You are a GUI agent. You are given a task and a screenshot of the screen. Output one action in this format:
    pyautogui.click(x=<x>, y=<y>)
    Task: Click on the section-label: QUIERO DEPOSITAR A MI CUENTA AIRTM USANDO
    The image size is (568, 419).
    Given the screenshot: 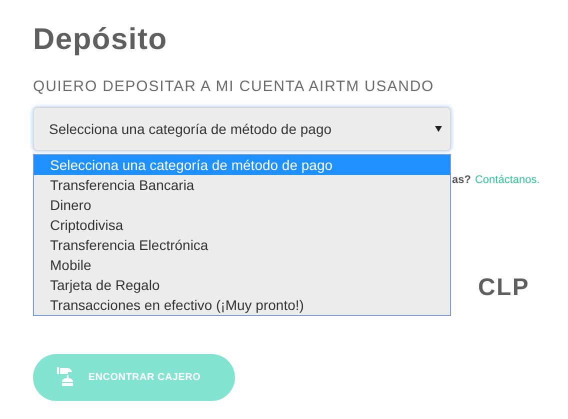 What is the action you would take?
    pyautogui.click(x=233, y=87)
    